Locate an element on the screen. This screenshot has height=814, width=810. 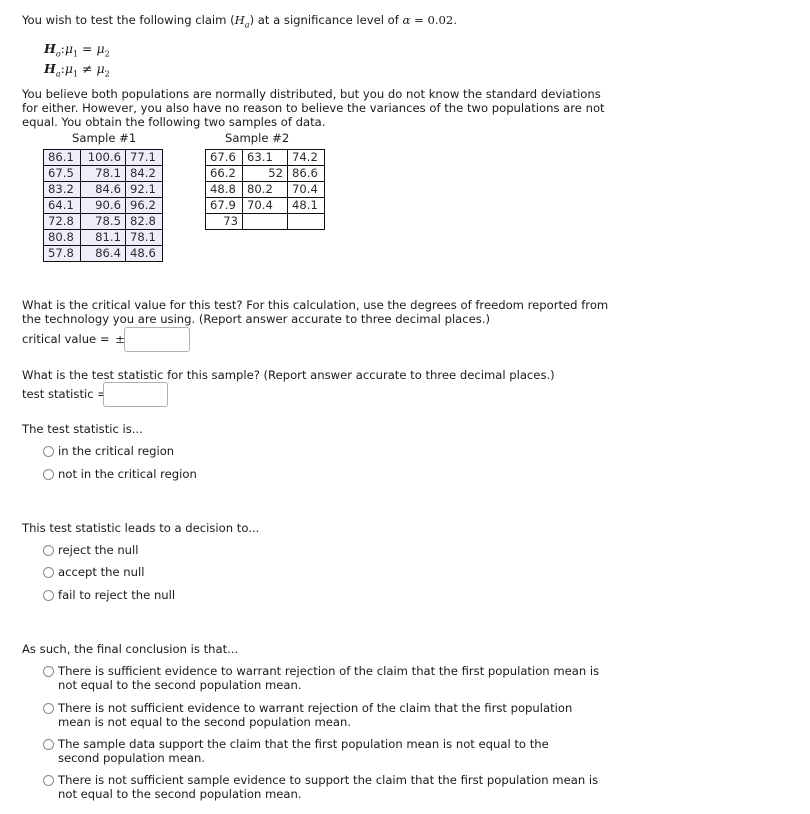
table-cell: 48.8 is located at coordinates (224, 189).